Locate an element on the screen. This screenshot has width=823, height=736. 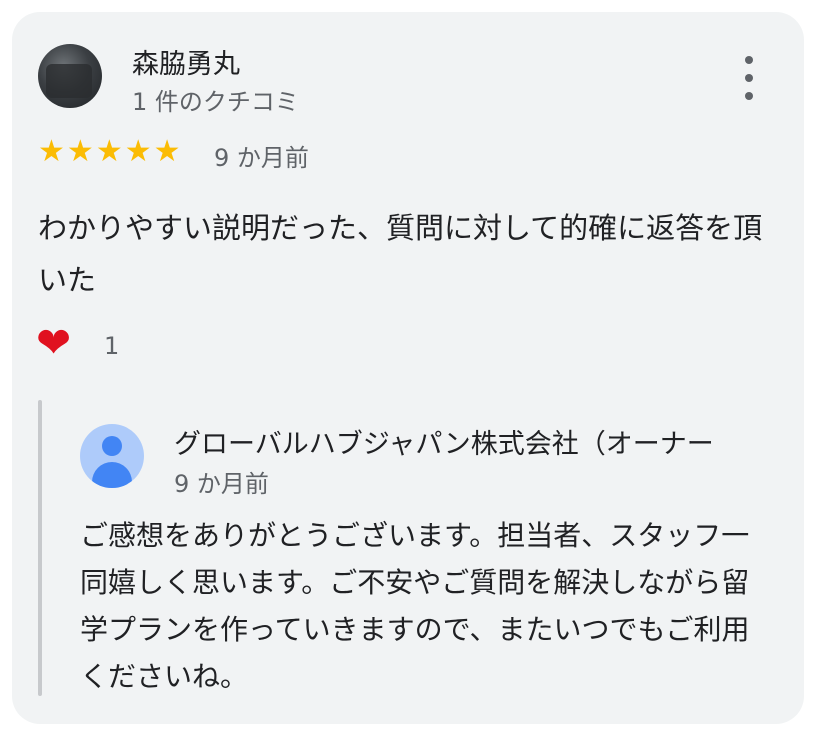
review-date: 9 か月前 is located at coordinates (261, 158).